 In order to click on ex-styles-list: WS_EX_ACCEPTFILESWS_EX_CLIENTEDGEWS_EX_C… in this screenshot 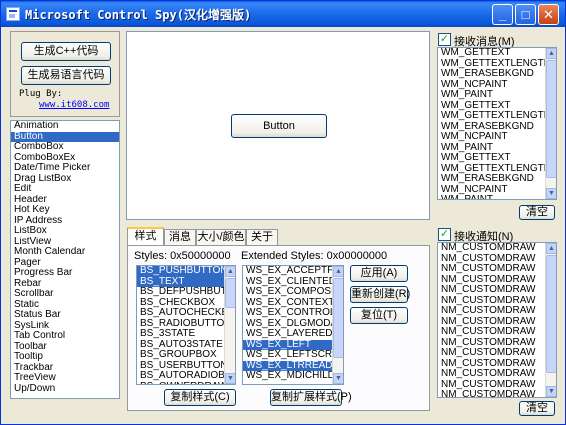, I will do `click(293, 325)`.